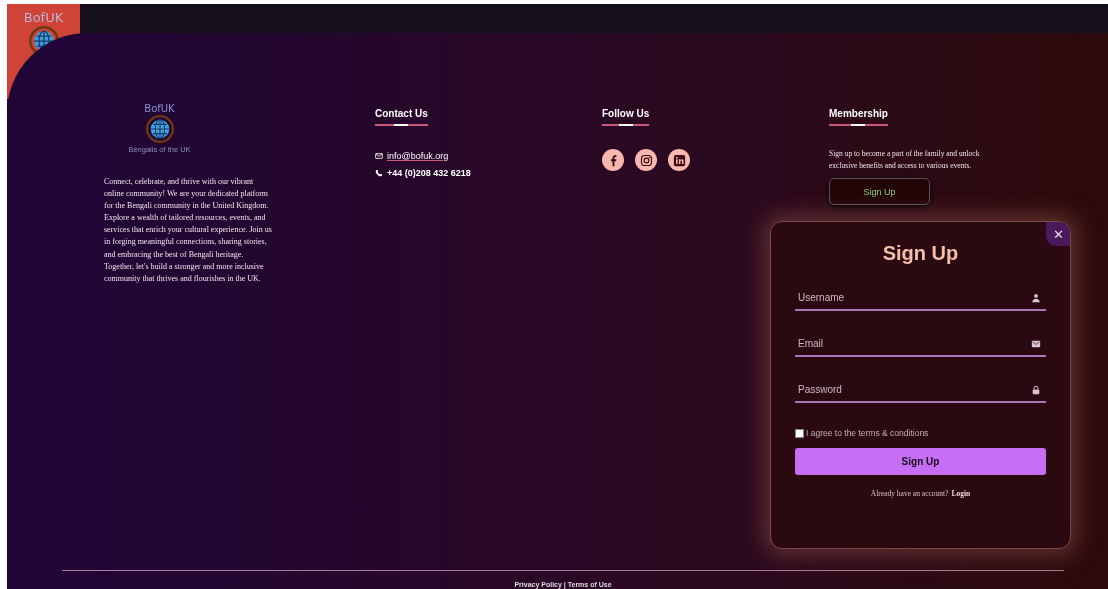 This screenshot has width=1108, height=589. Describe the element at coordinates (1036, 298) in the screenshot. I see `user-icon` at that location.